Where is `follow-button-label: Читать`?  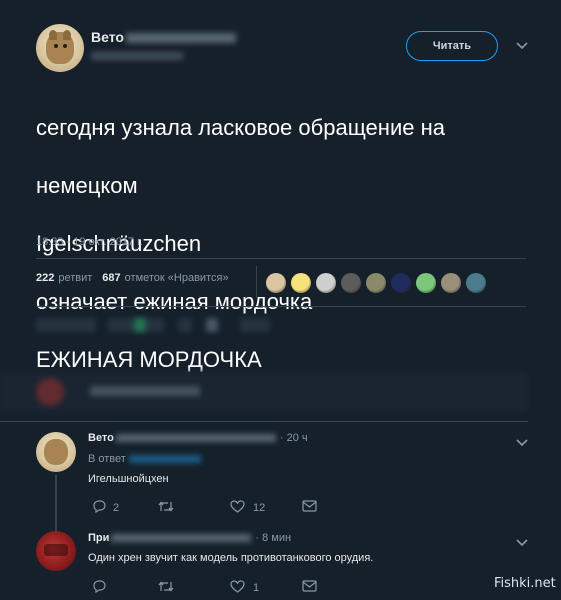 follow-button-label: Читать is located at coordinates (452, 46).